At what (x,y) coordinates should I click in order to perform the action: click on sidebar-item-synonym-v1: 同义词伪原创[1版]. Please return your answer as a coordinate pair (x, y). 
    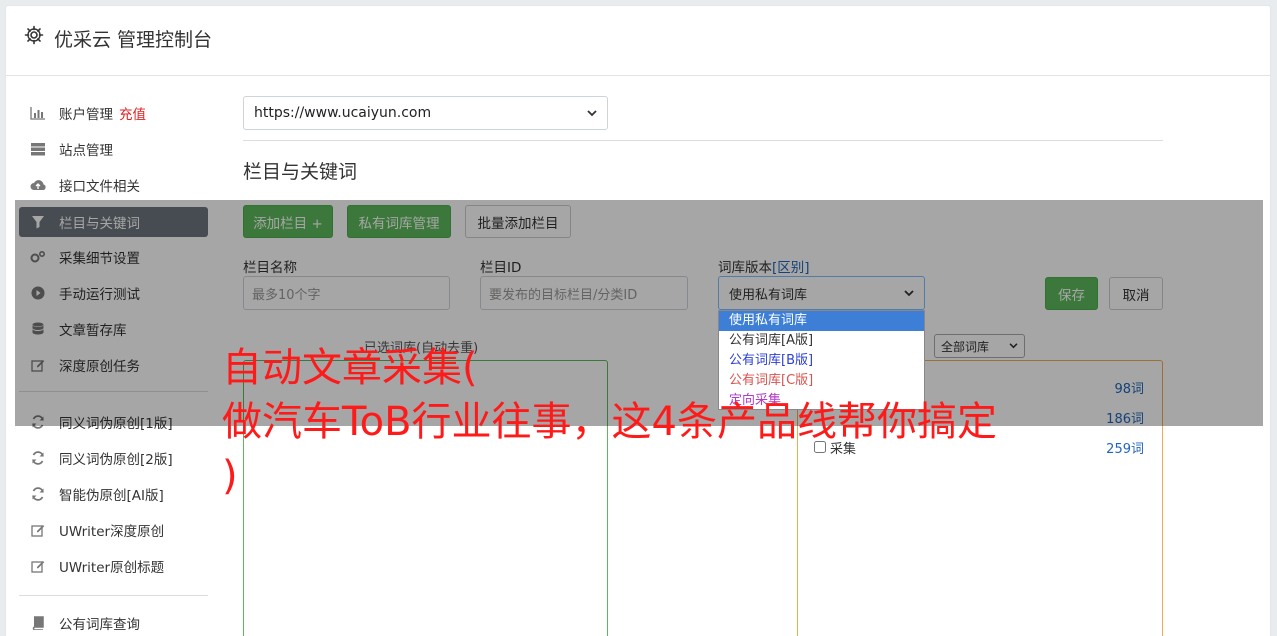
    Looking at the image, I should click on (113, 422).